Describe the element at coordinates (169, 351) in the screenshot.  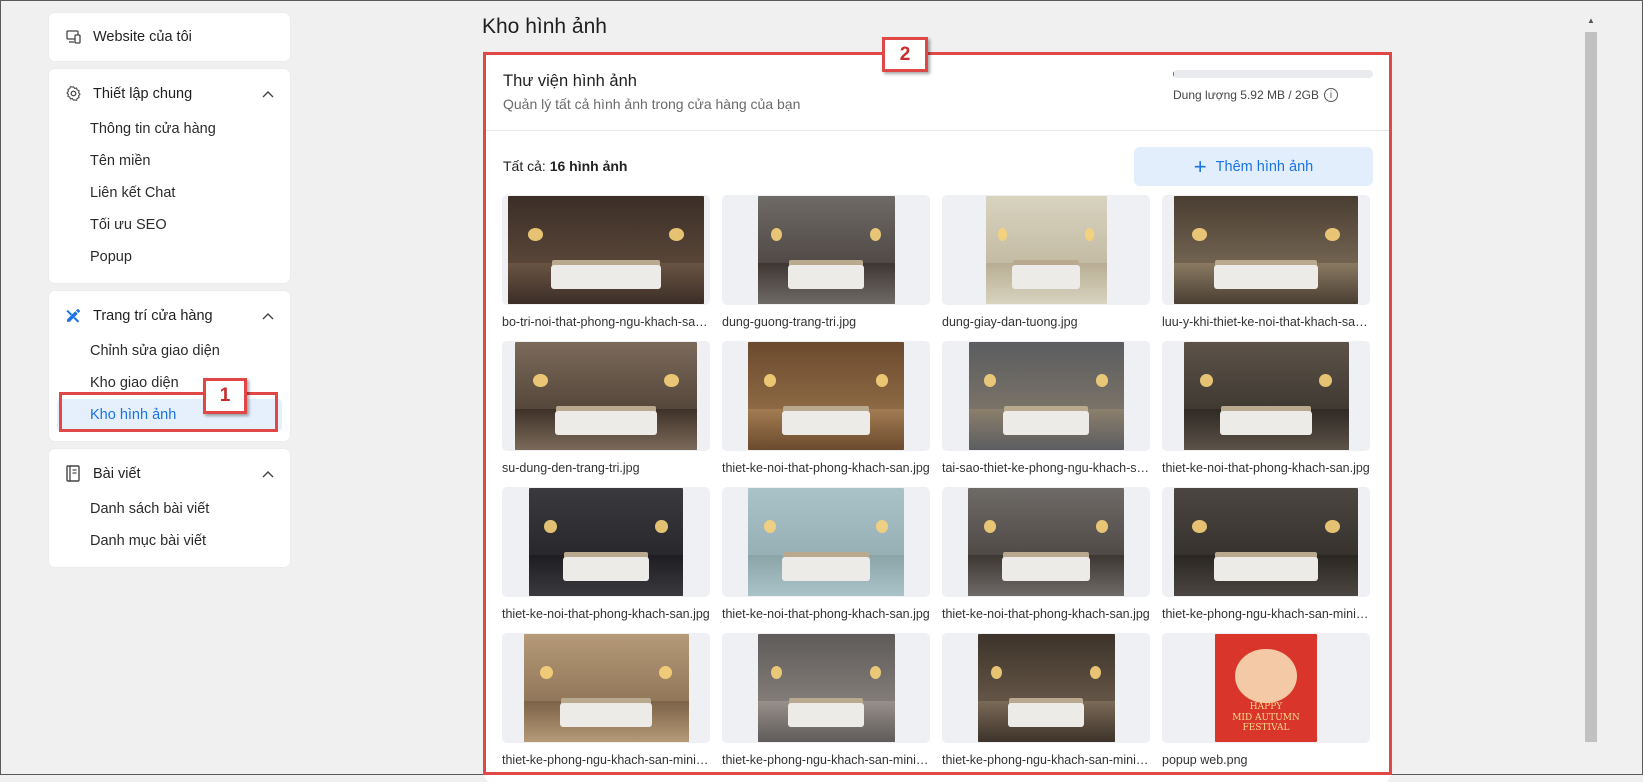
I see `sidebar-item-edit-theme: Chỉnh sửa giao diện` at that location.